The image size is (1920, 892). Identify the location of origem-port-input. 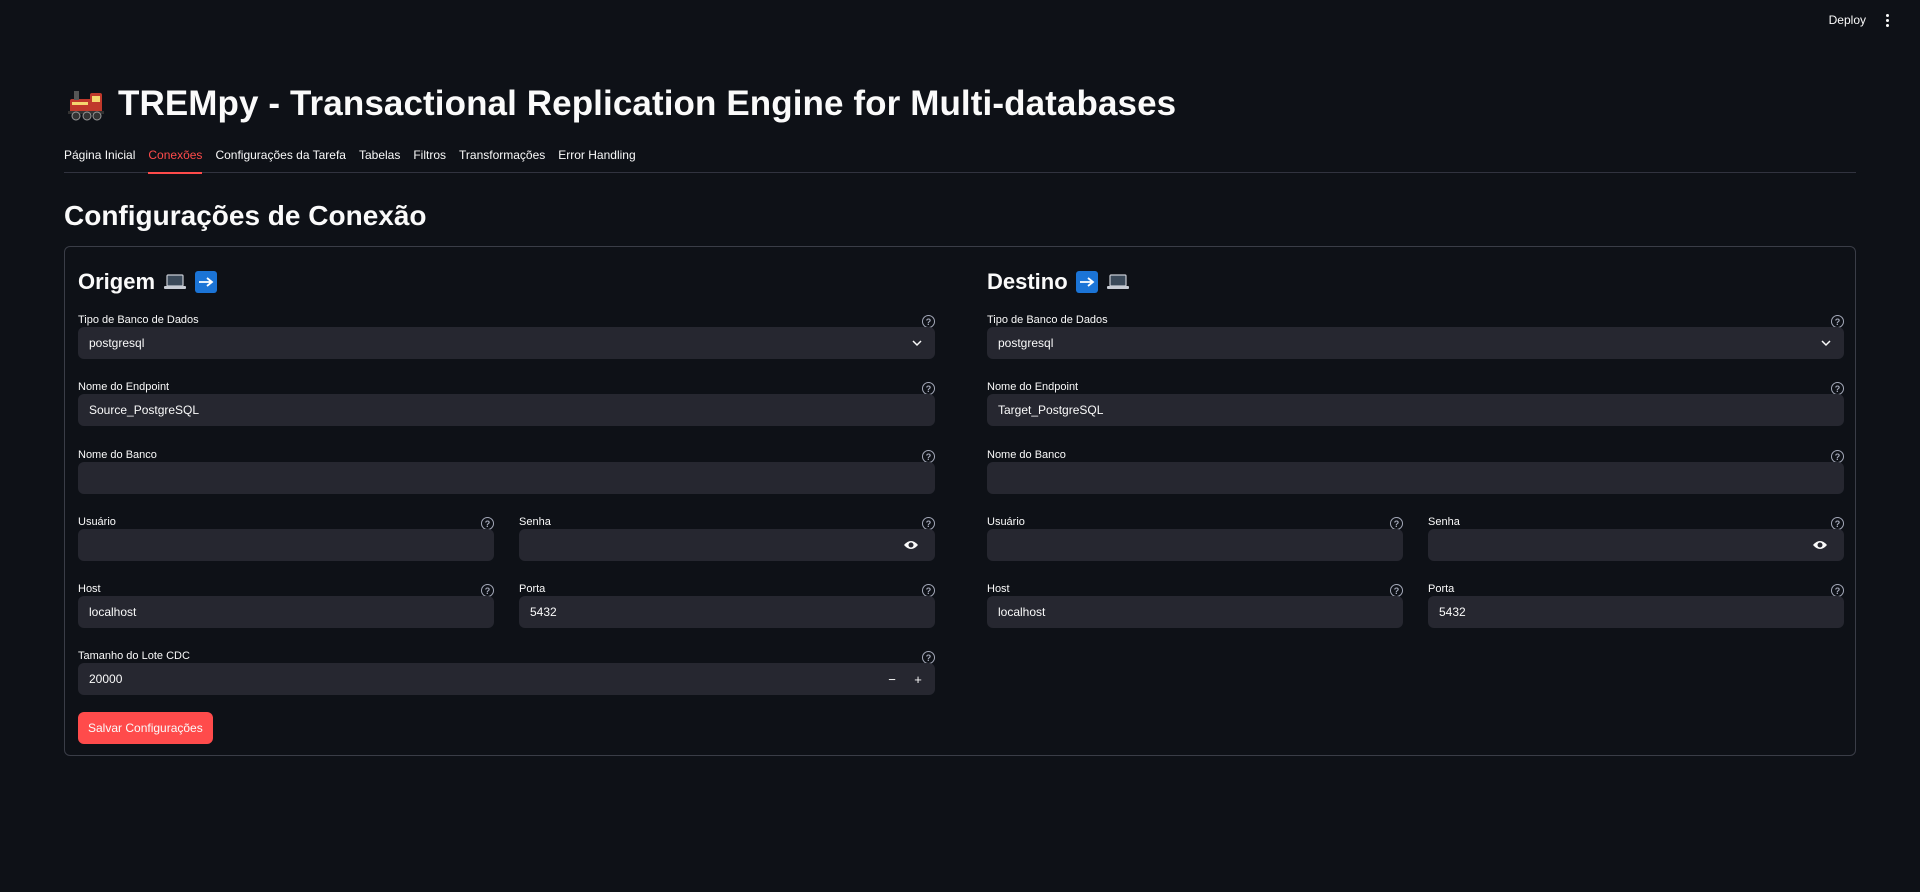
(727, 612).